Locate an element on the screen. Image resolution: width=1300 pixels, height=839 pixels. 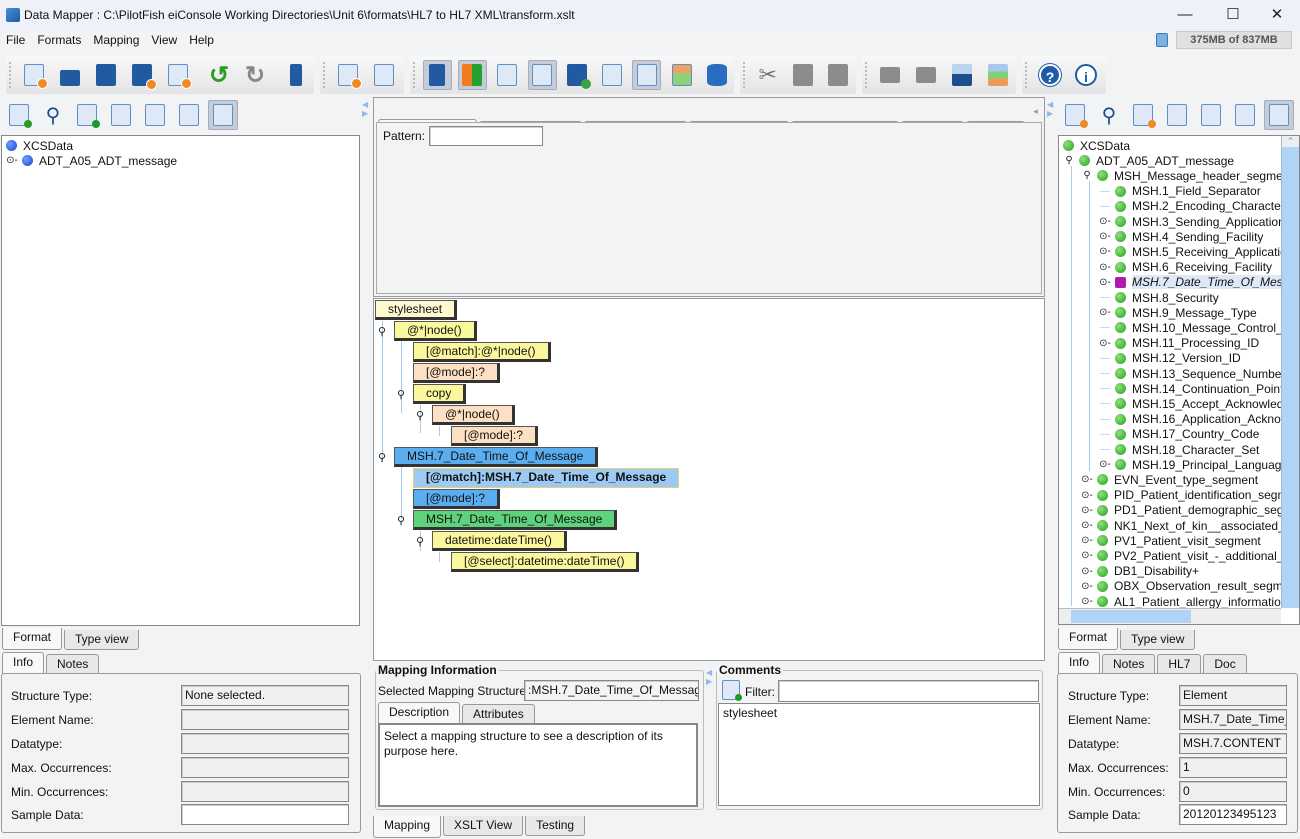
tree-node: ⊙- PV2_Patient_visit_-_additional_i is located at coordinates (1183, 555).